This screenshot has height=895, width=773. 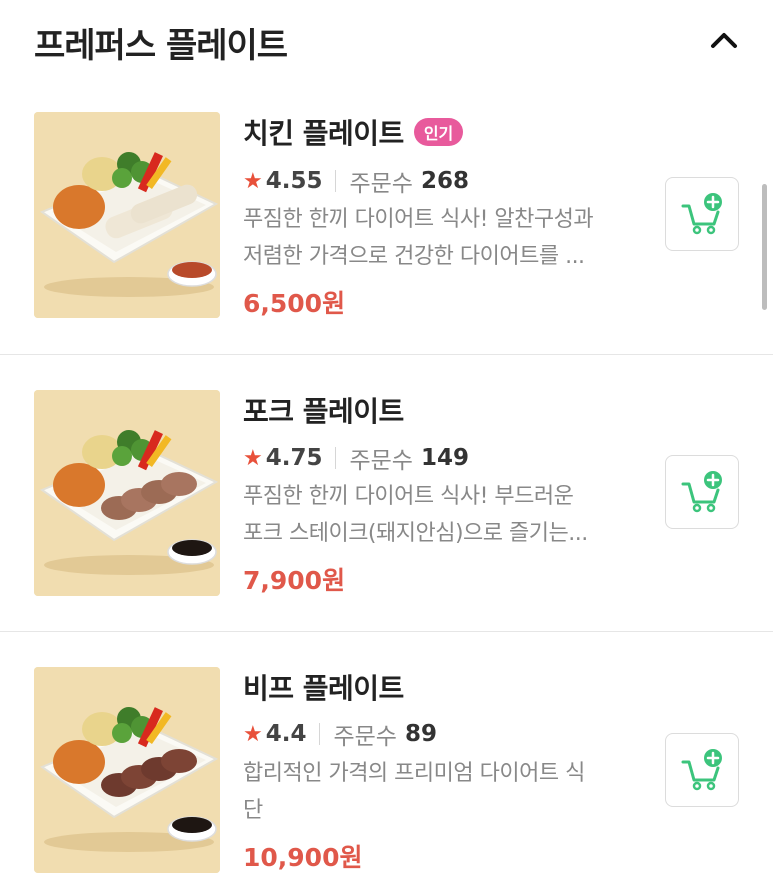 I want to click on product-name: 비프 플레이트, so click(x=323, y=687).